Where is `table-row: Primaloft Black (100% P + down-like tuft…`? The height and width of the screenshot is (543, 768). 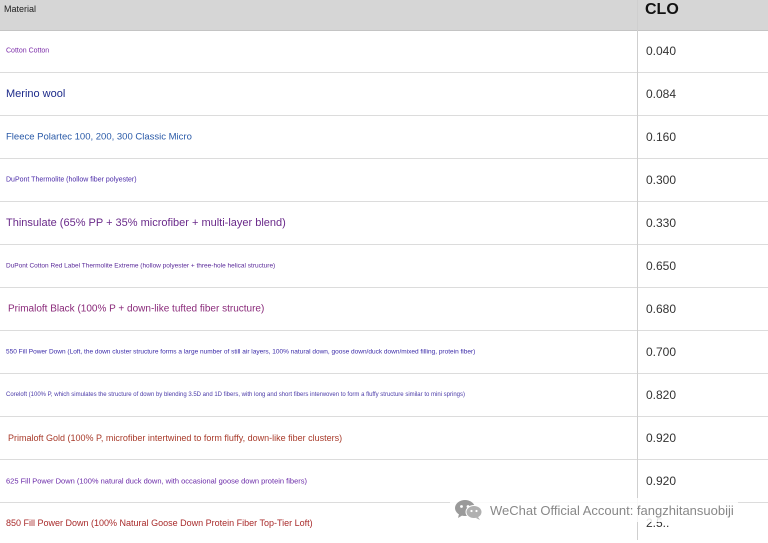 table-row: Primaloft Black (100% P + down-like tuft… is located at coordinates (384, 309).